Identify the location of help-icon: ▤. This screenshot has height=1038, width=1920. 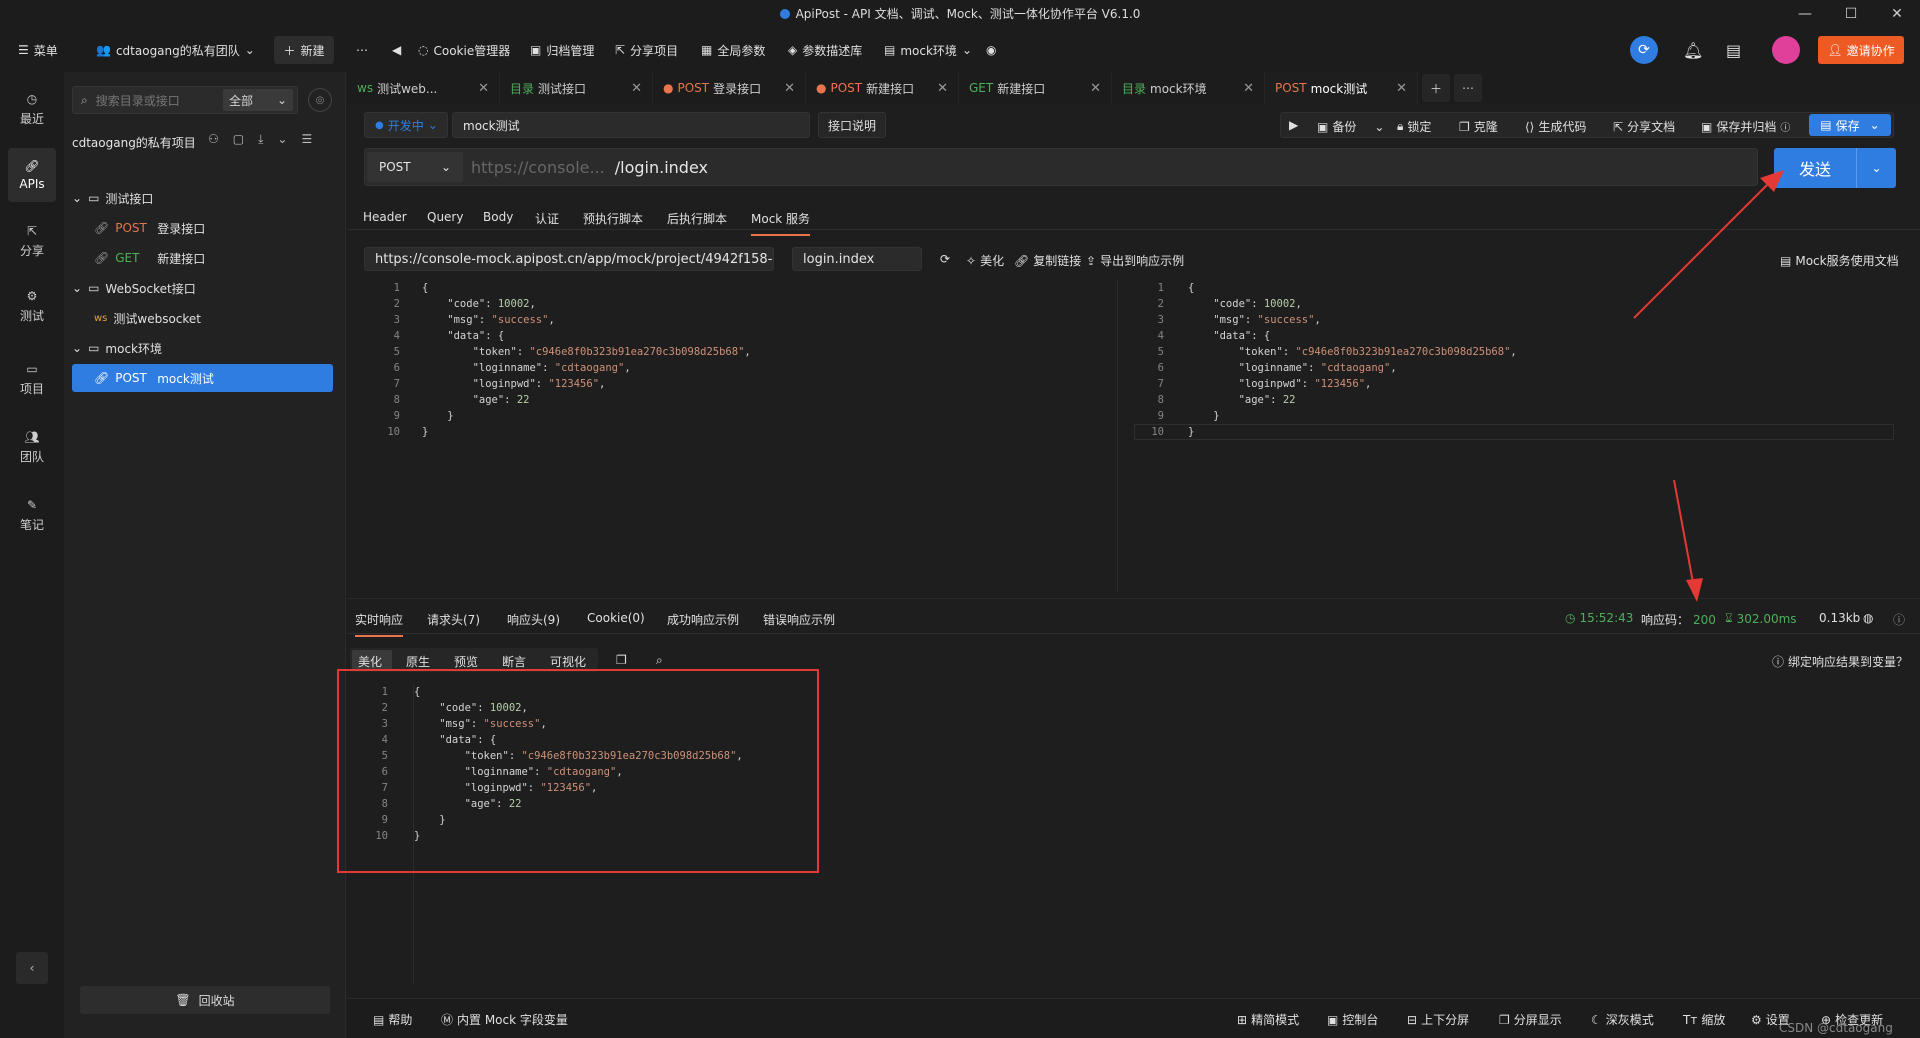
(379, 1019).